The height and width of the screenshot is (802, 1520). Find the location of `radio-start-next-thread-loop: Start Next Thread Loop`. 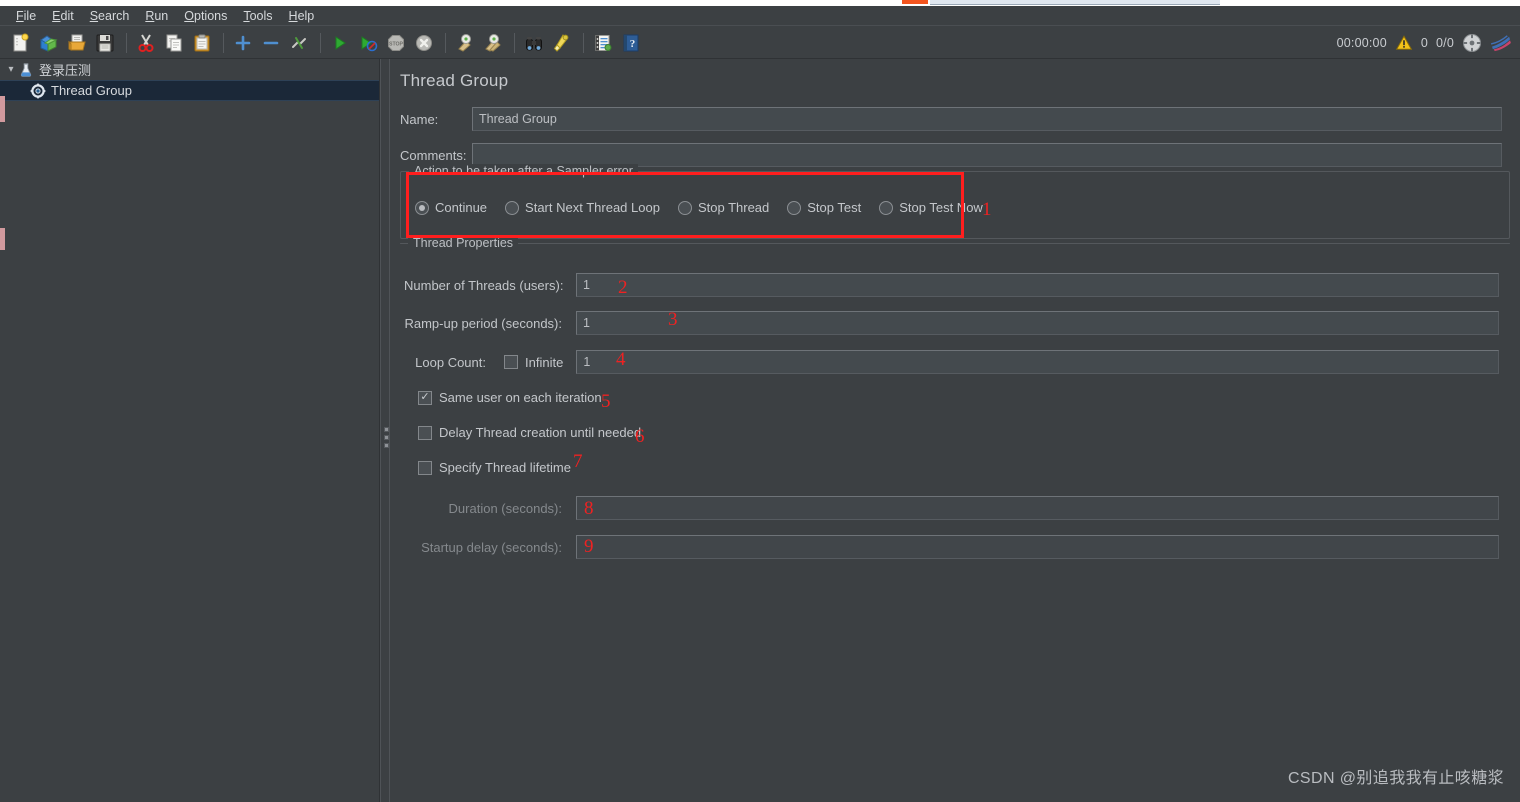

radio-start-next-thread-loop: Start Next Thread Loop is located at coordinates (582, 207).